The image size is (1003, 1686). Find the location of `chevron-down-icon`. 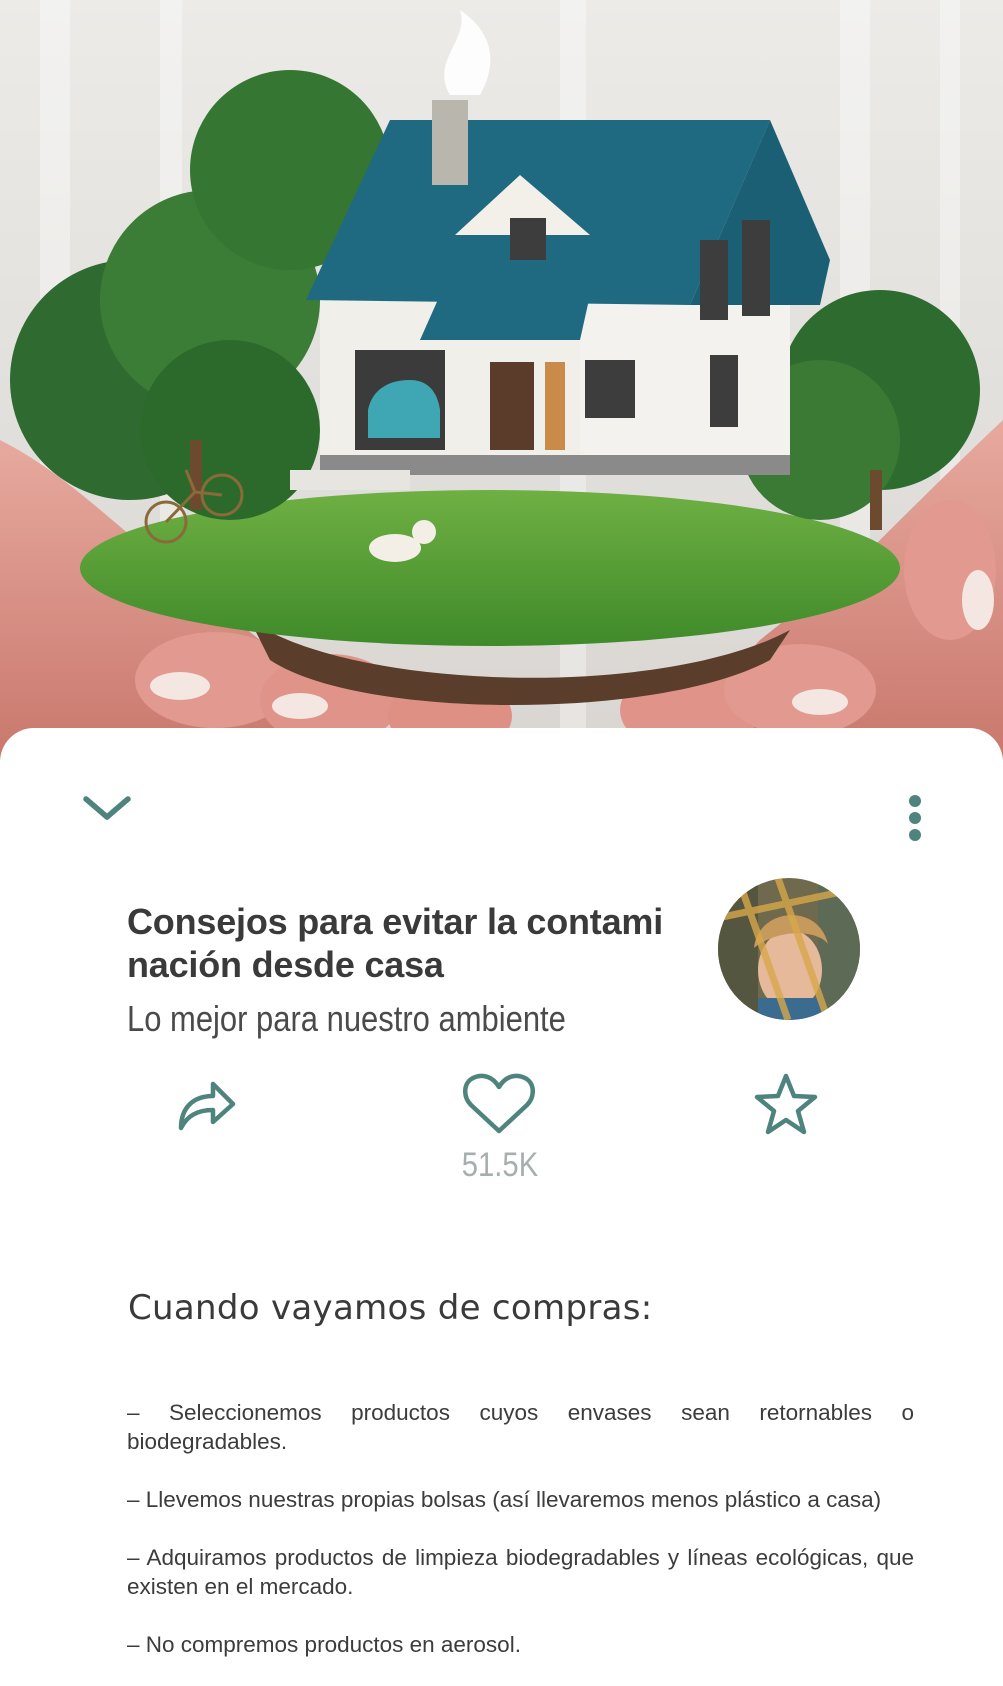

chevron-down-icon is located at coordinates (107, 808).